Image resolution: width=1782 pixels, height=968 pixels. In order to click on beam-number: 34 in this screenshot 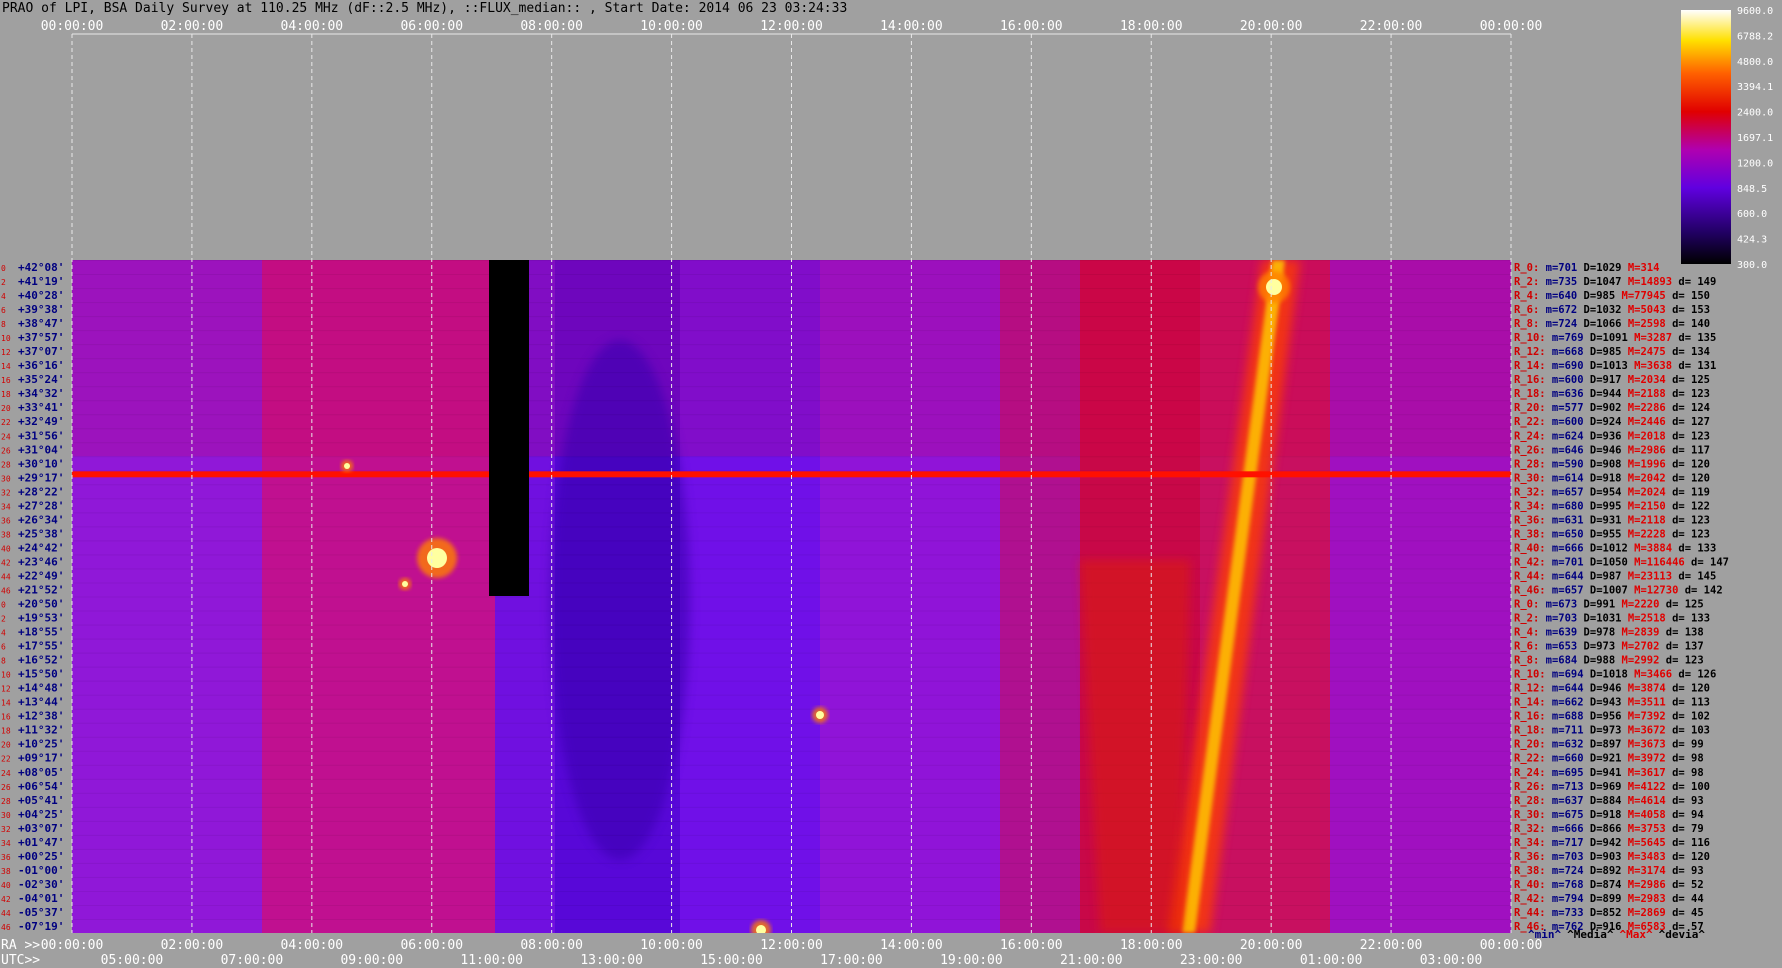, I will do `click(6, 843)`.